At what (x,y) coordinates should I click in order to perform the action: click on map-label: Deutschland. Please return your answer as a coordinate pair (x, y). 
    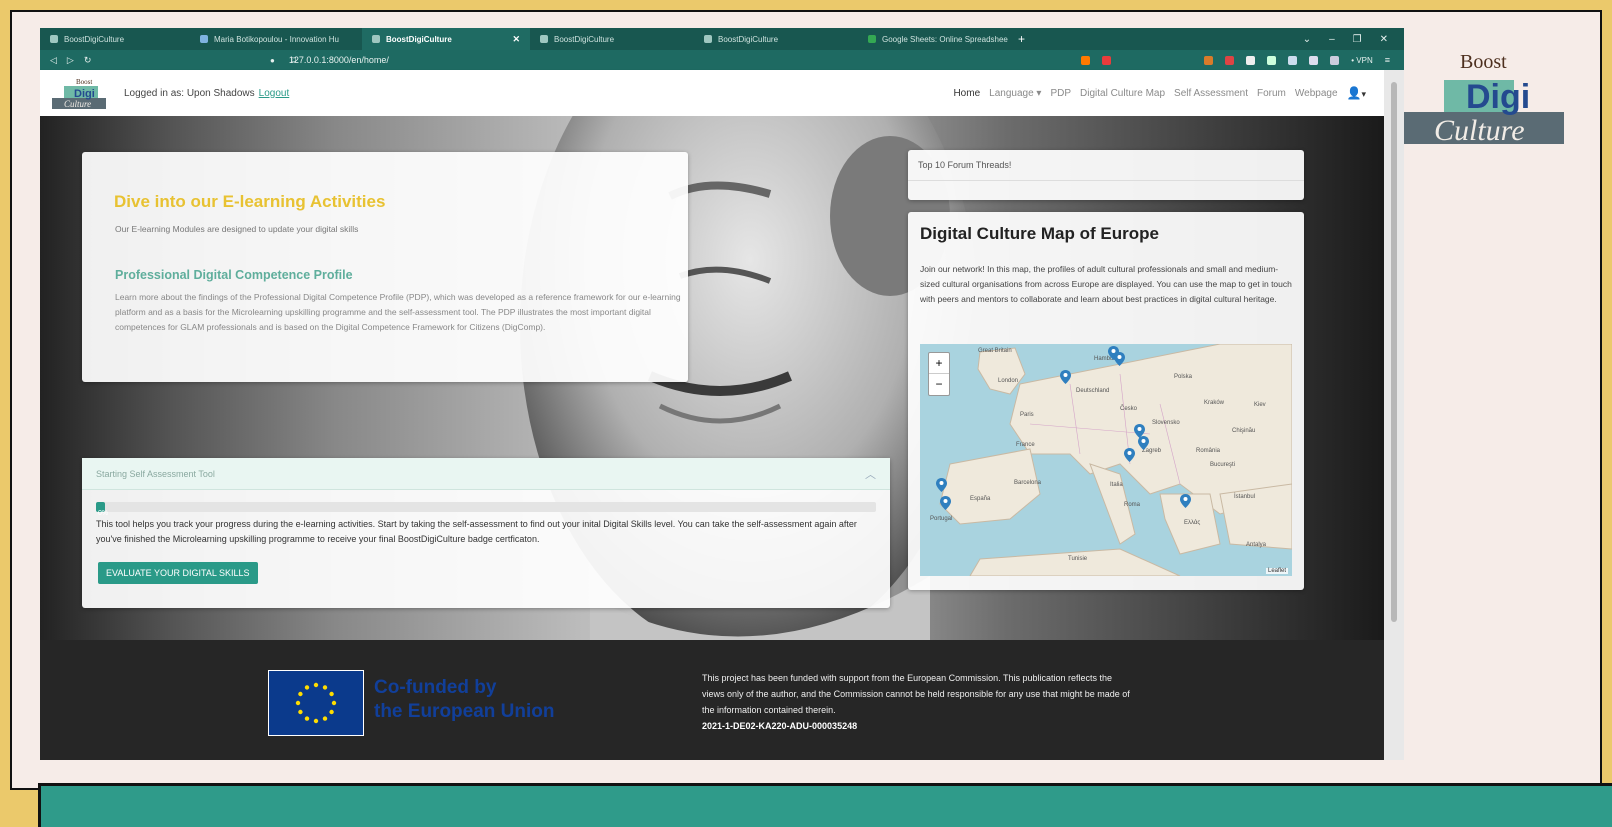
    Looking at the image, I should click on (1093, 391).